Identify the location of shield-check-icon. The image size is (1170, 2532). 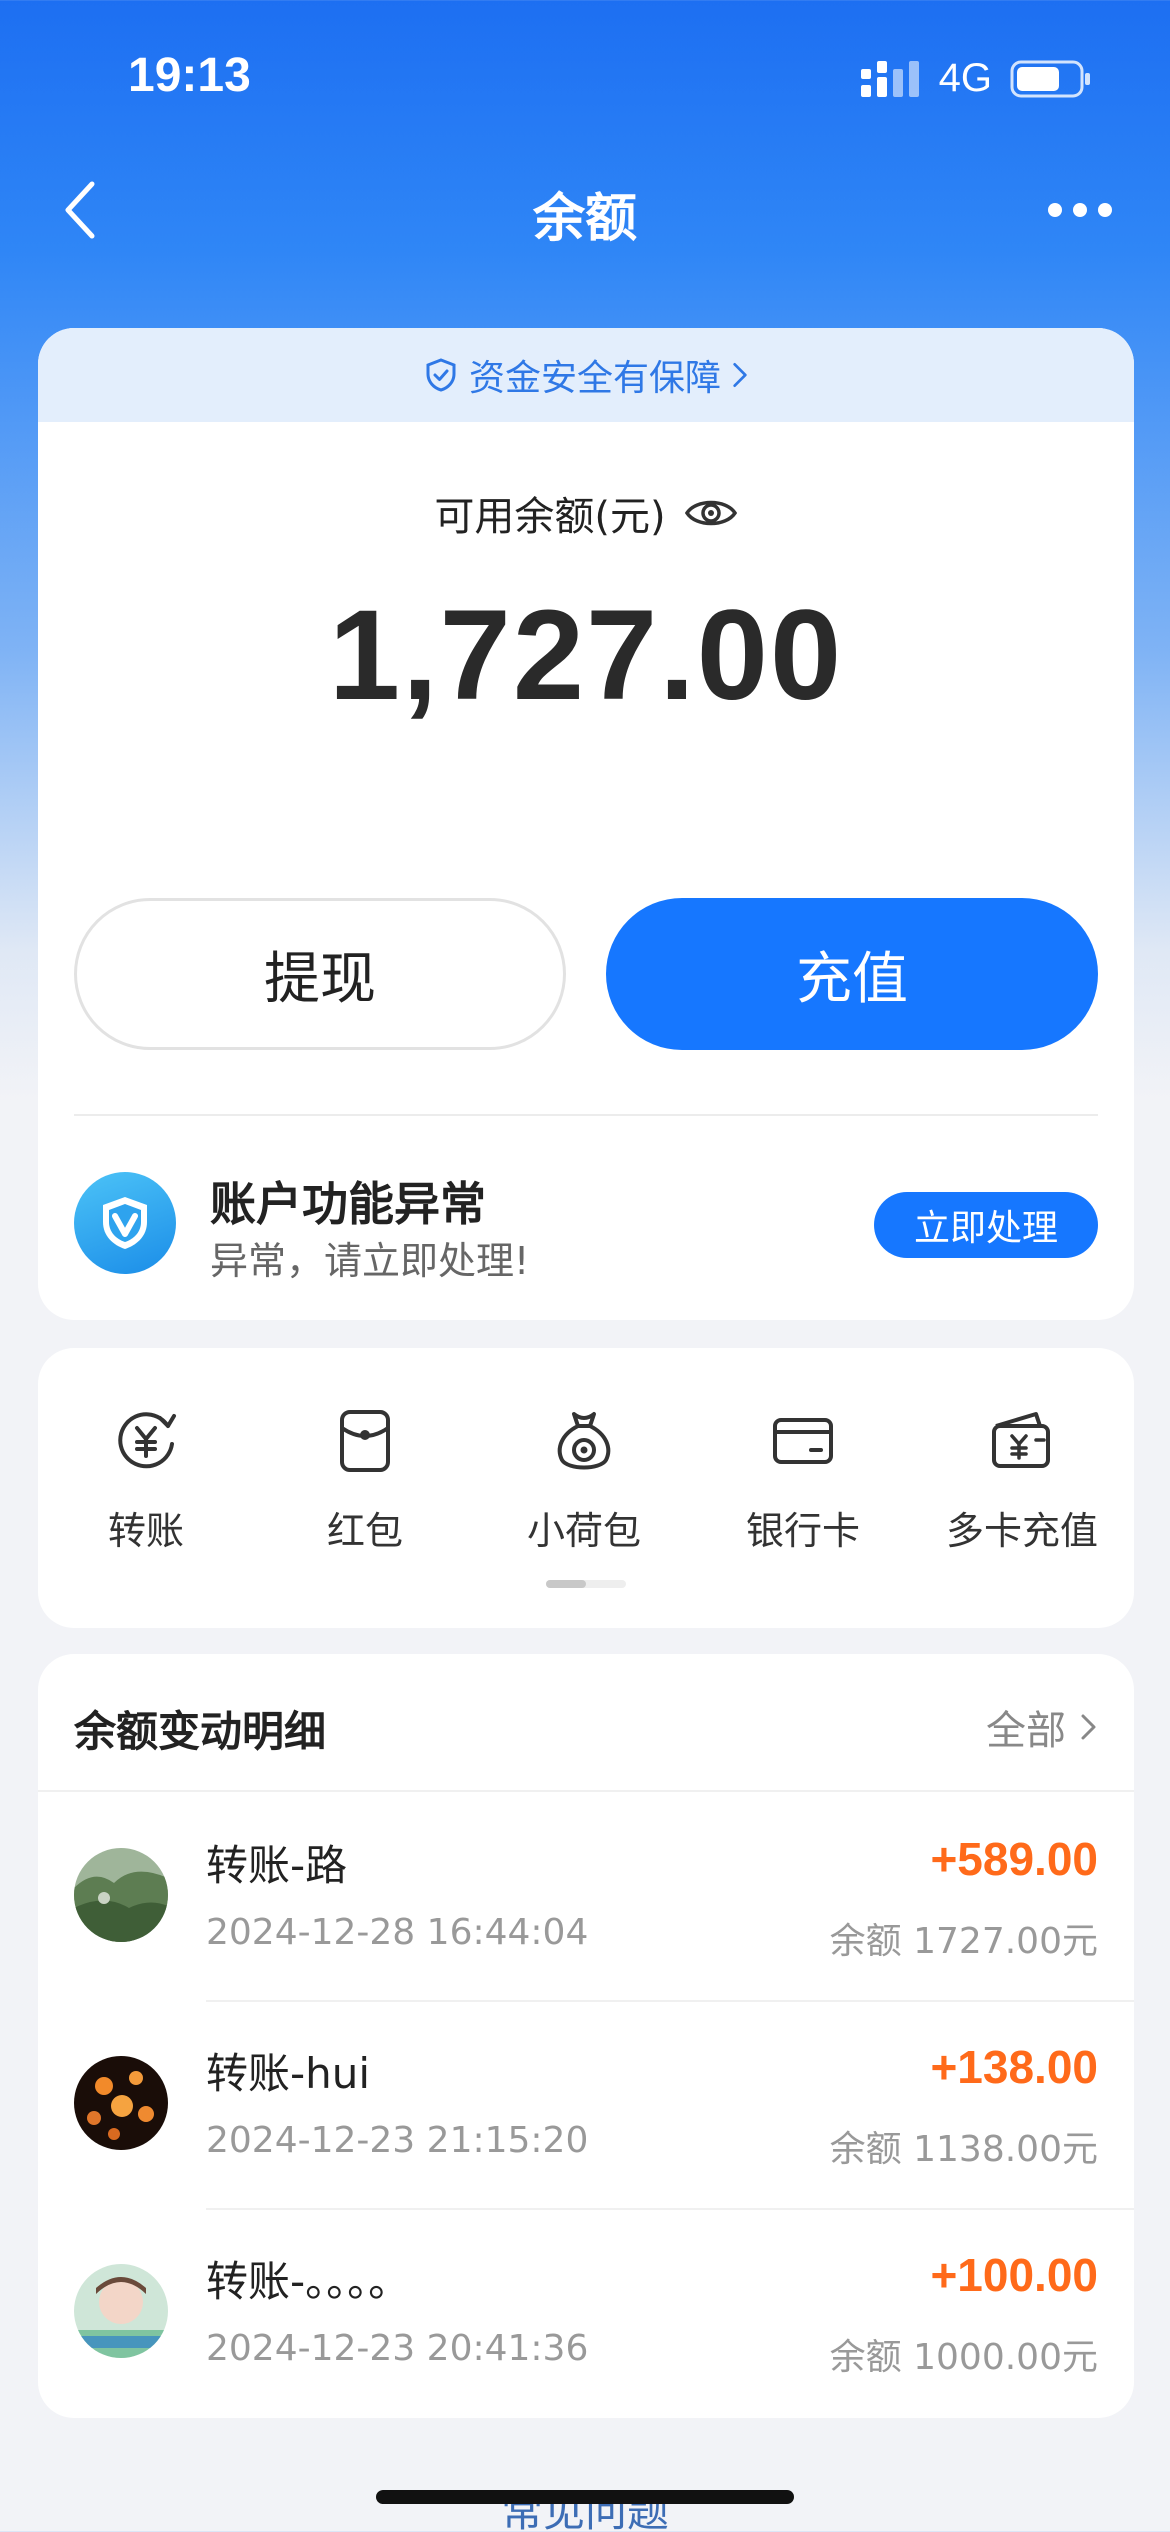
(441, 375).